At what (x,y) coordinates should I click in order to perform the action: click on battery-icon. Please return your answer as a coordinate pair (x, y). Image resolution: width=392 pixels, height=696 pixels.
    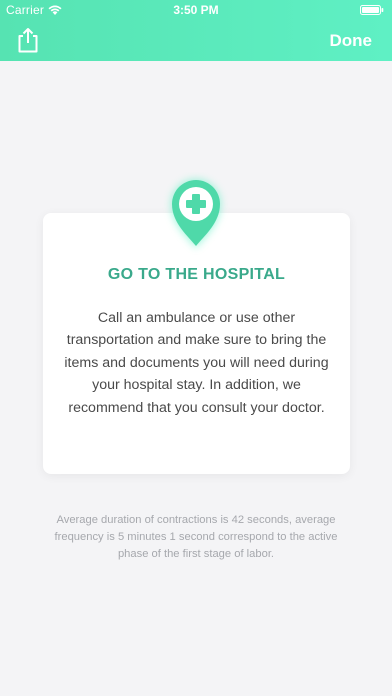
    Looking at the image, I should click on (372, 10).